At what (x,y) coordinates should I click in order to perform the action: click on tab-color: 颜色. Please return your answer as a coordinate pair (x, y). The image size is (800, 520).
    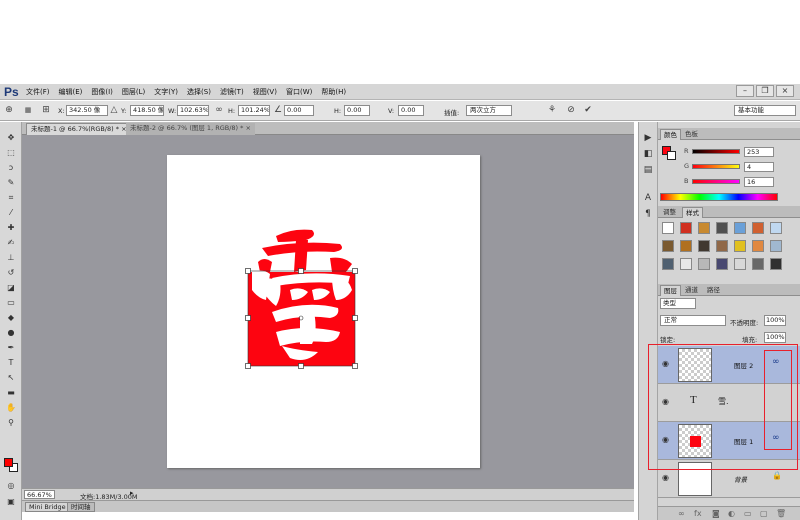
    Looking at the image, I should click on (670, 134).